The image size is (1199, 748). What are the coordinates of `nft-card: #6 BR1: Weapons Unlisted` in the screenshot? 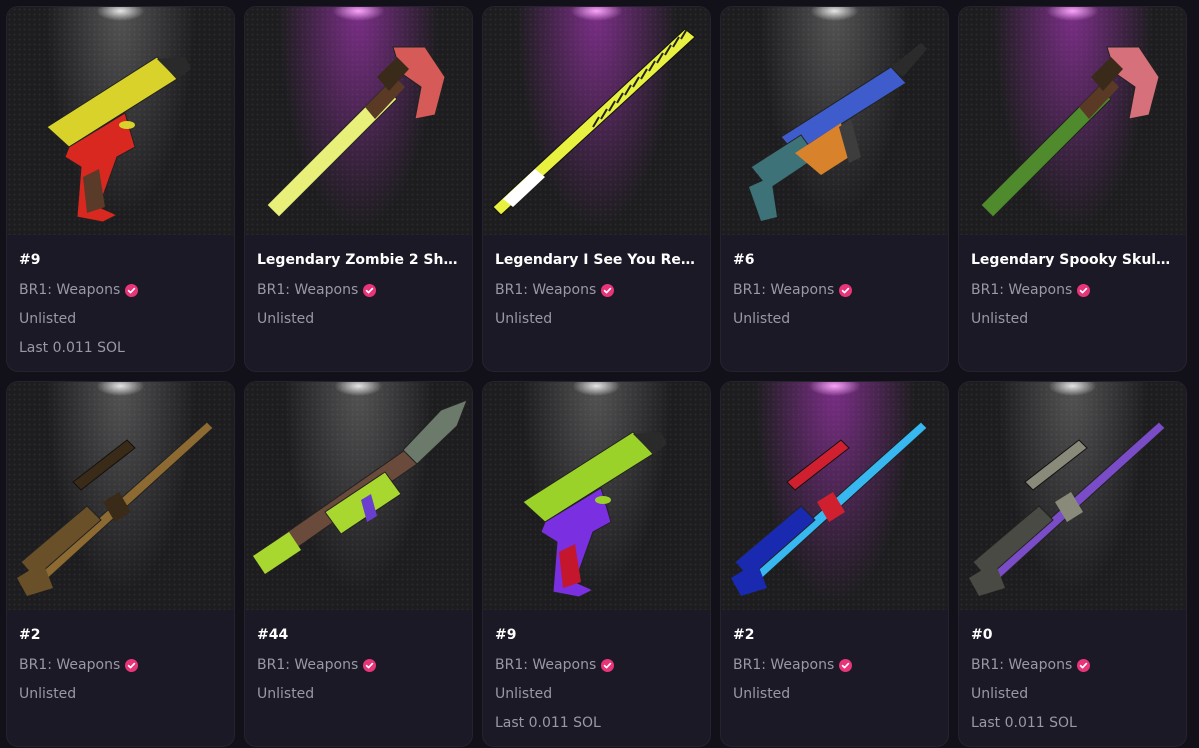 It's located at (834, 189).